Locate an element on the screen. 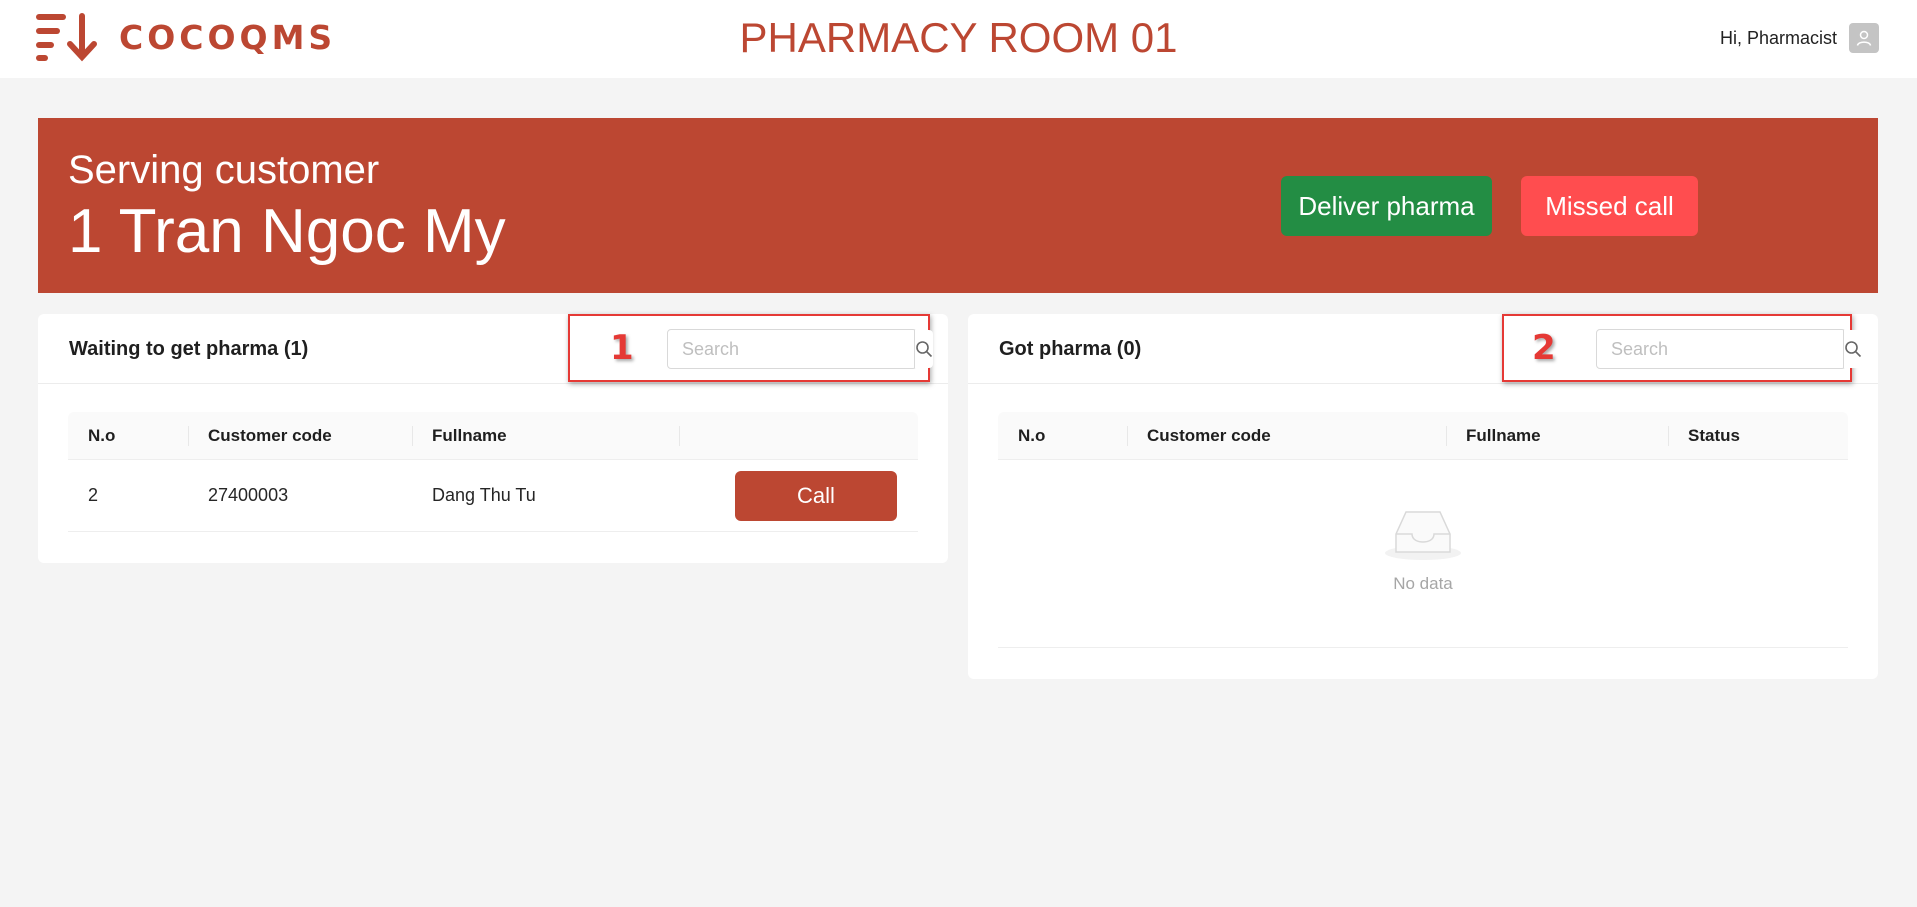 This screenshot has height=907, width=1917. annotation-number-2: 2 is located at coordinates (1544, 348).